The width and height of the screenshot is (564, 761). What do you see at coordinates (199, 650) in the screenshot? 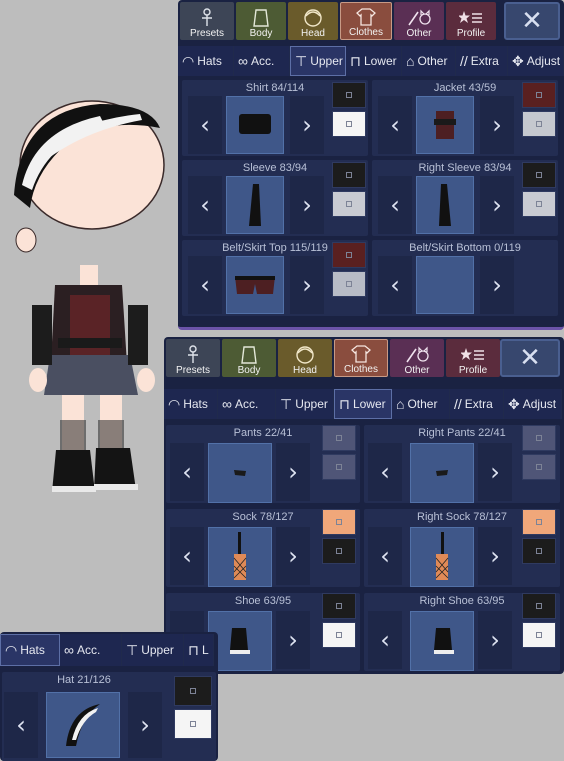
I see `subtab-lower: ⊓ L` at bounding box center [199, 650].